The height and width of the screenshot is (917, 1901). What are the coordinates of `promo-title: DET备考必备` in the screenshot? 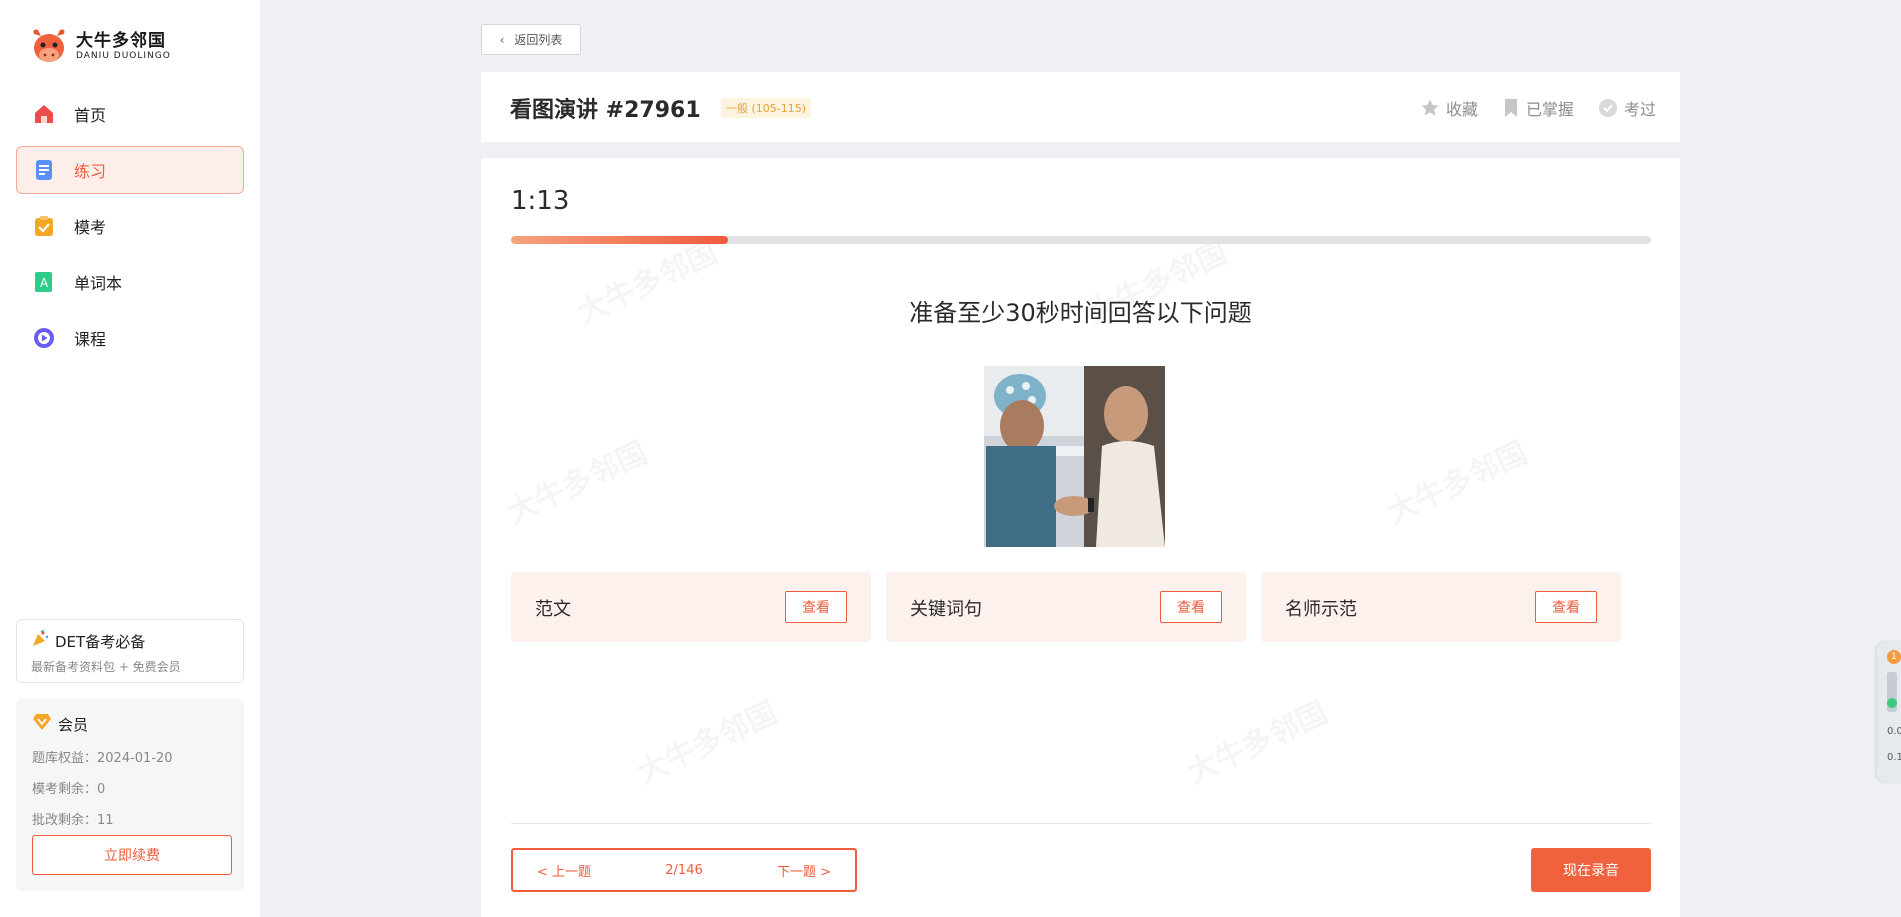 It's located at (100, 641).